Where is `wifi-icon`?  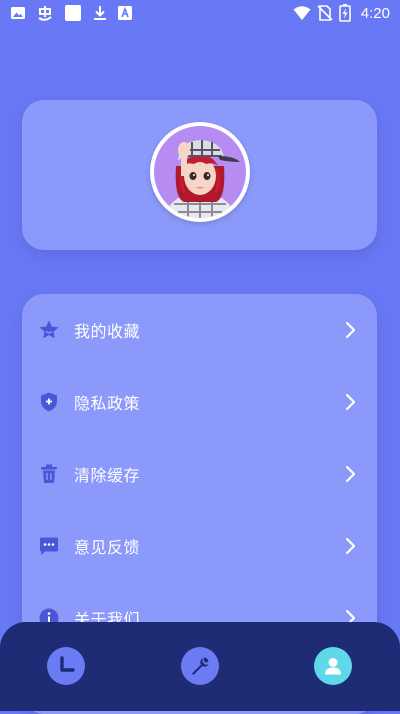
wifi-icon is located at coordinates (302, 13).